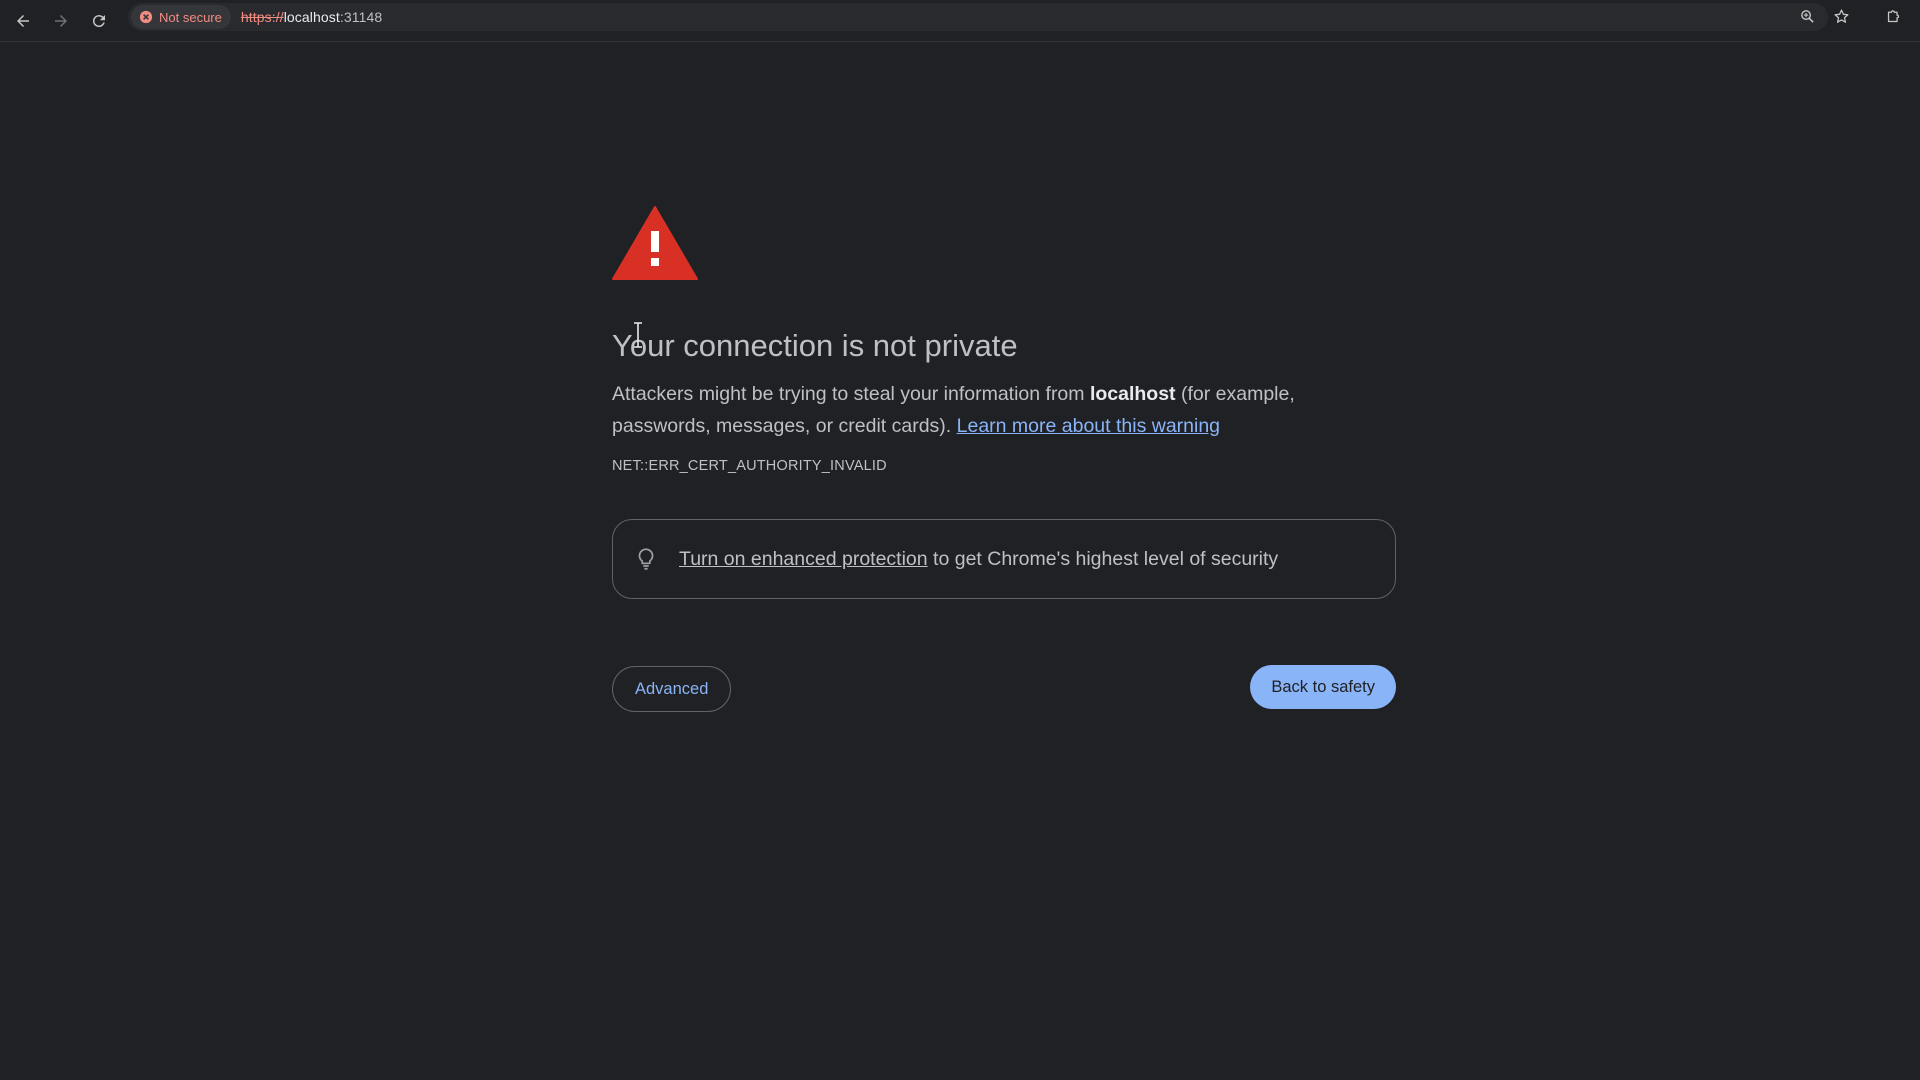 The width and height of the screenshot is (1920, 1080). I want to click on not-secure-label: Not secure, so click(190, 17).